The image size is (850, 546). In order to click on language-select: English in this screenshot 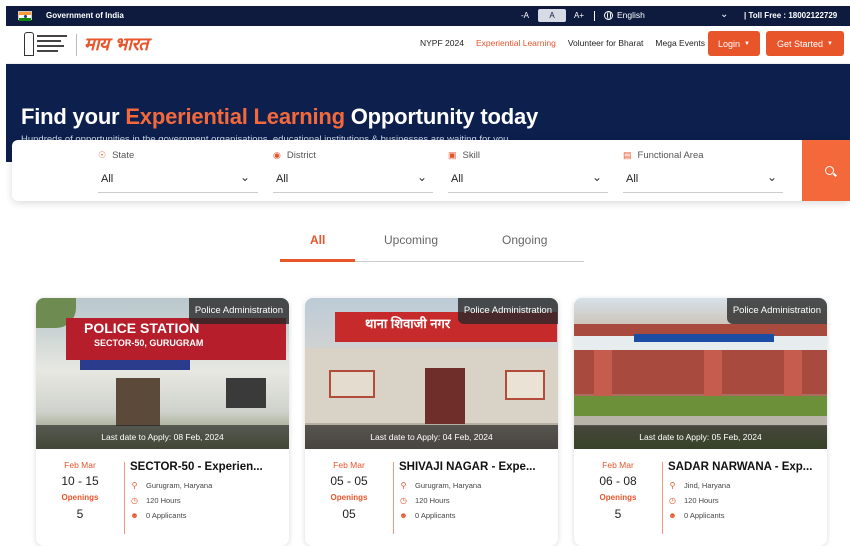, I will do `click(624, 15)`.